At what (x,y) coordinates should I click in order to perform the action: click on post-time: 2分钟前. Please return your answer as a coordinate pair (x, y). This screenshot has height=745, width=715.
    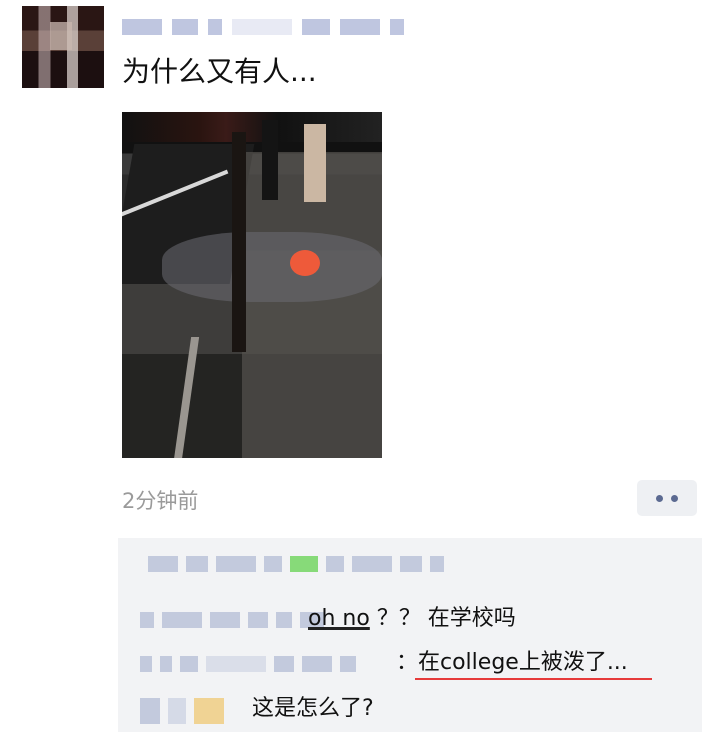
    Looking at the image, I should click on (160, 501).